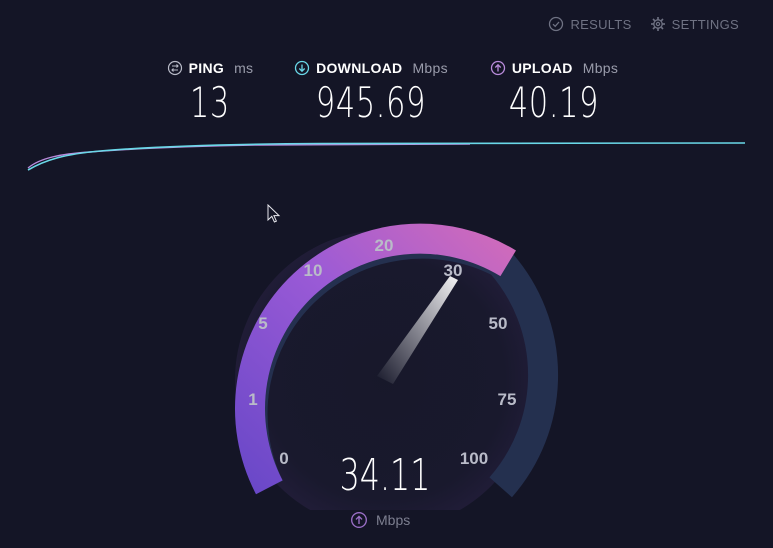  I want to click on current-speed-readout: 34.11, so click(385, 475).